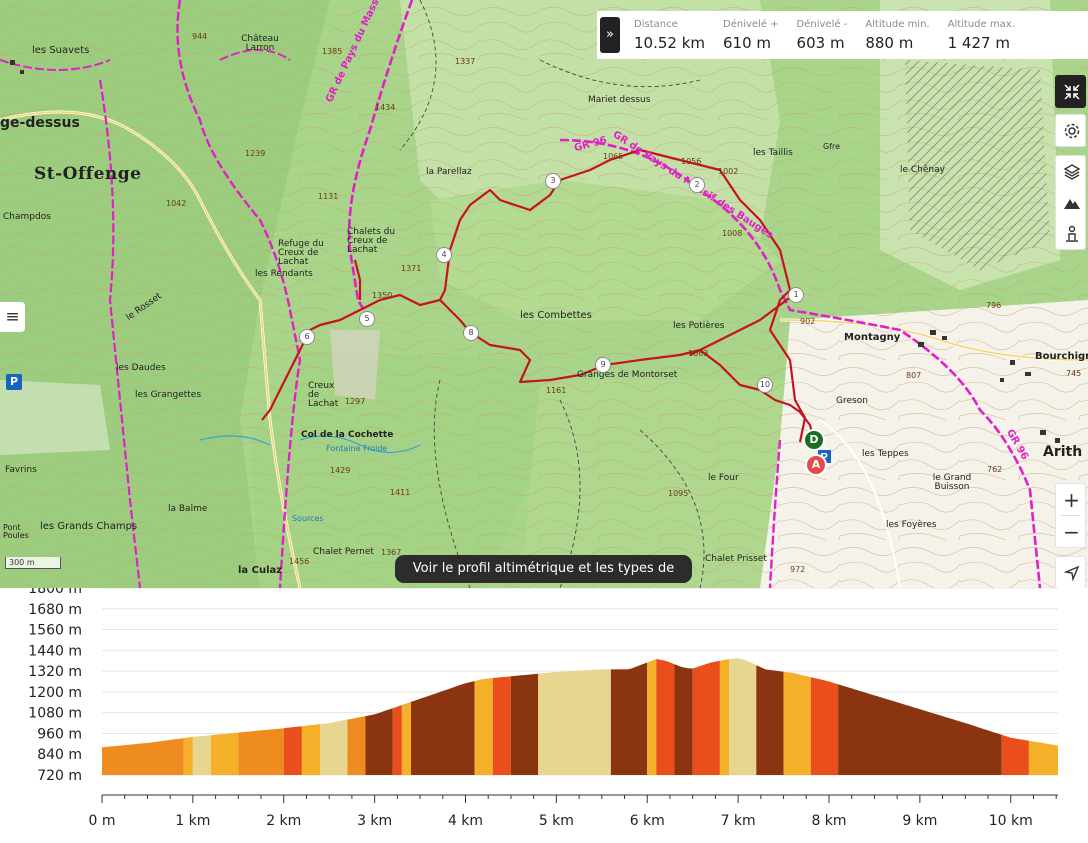 This screenshot has width=1088, height=843. Describe the element at coordinates (1071, 499) in the screenshot. I see `zoom-in-button: +` at that location.